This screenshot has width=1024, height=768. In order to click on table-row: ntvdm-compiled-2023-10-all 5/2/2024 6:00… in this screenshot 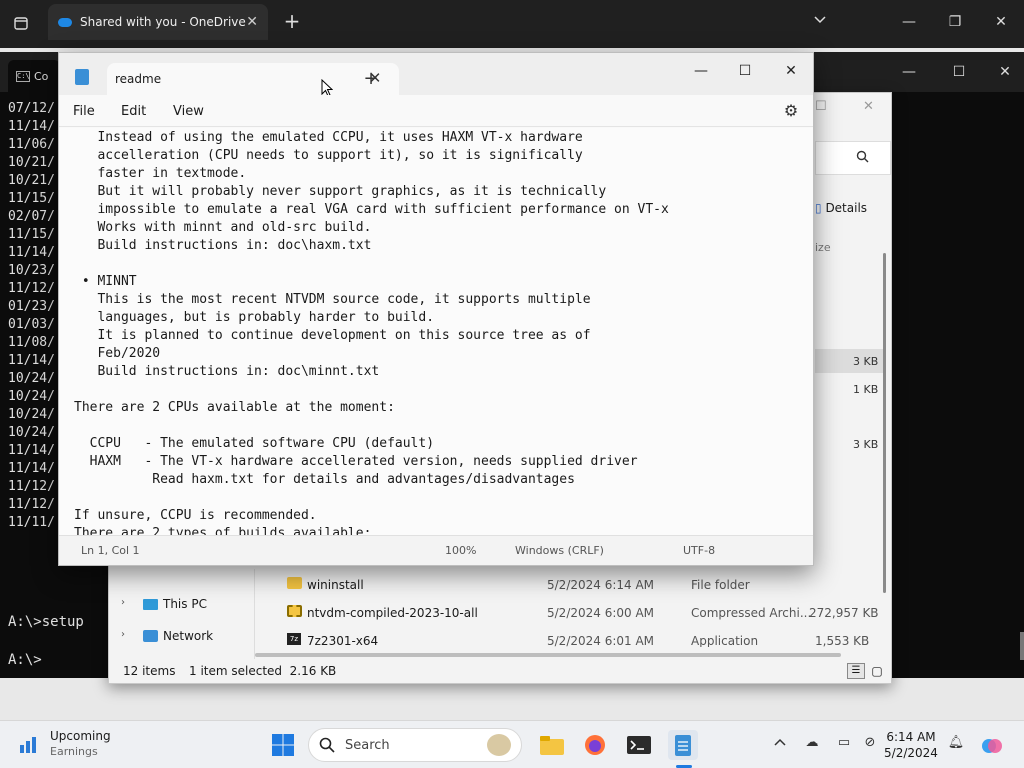, I will do `click(501, 613)`.